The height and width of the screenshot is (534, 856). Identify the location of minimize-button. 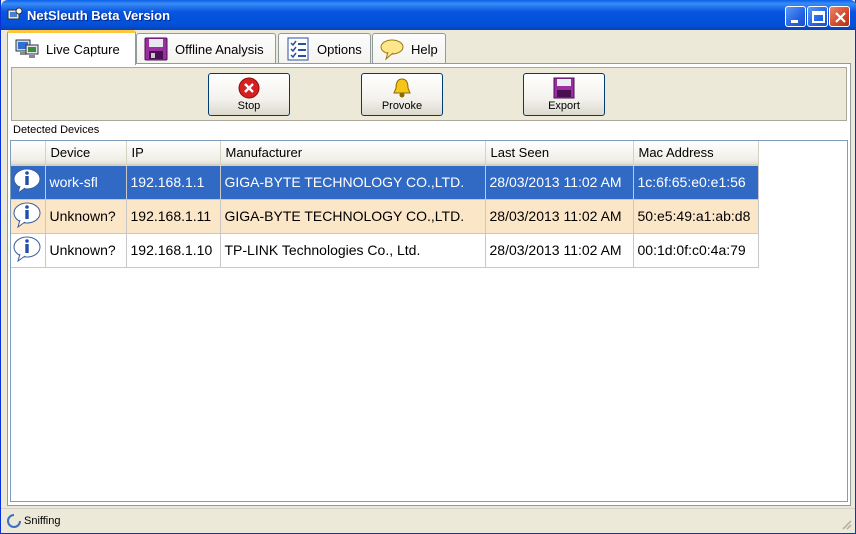
(795, 16).